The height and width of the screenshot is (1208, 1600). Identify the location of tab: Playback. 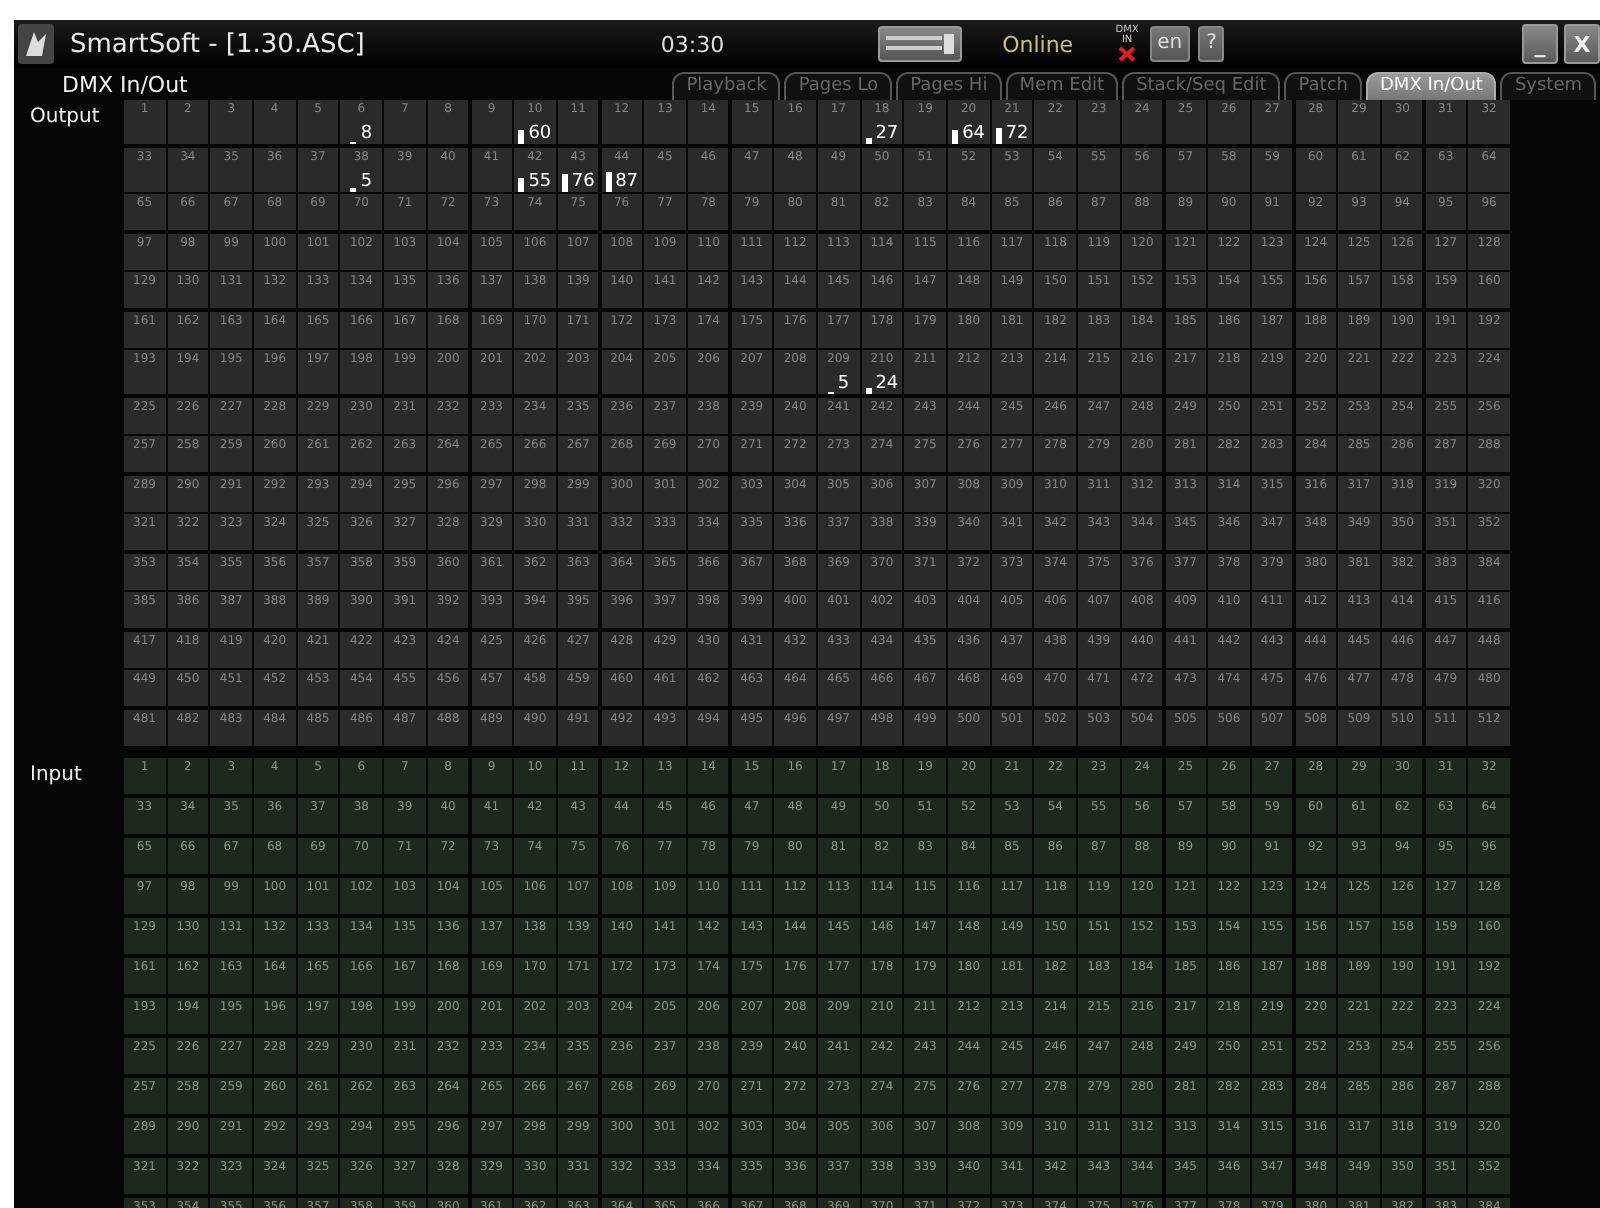
(726, 86).